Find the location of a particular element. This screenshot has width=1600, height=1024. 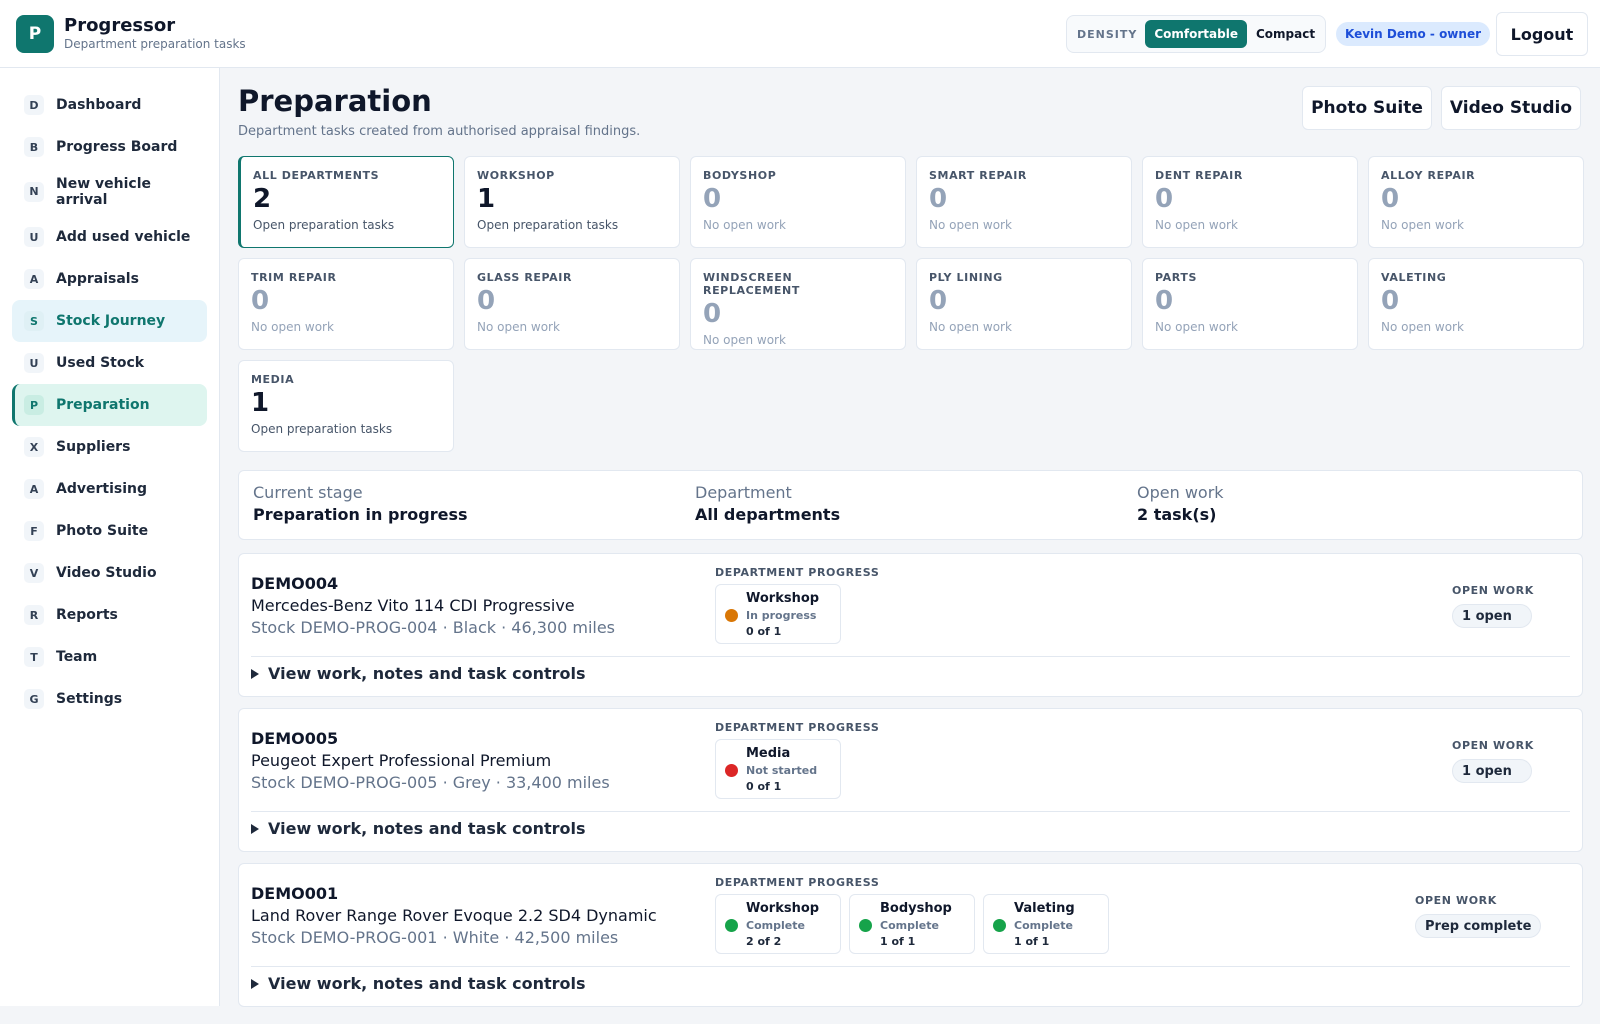

dept-chip-name: Media is located at coordinates (768, 753).